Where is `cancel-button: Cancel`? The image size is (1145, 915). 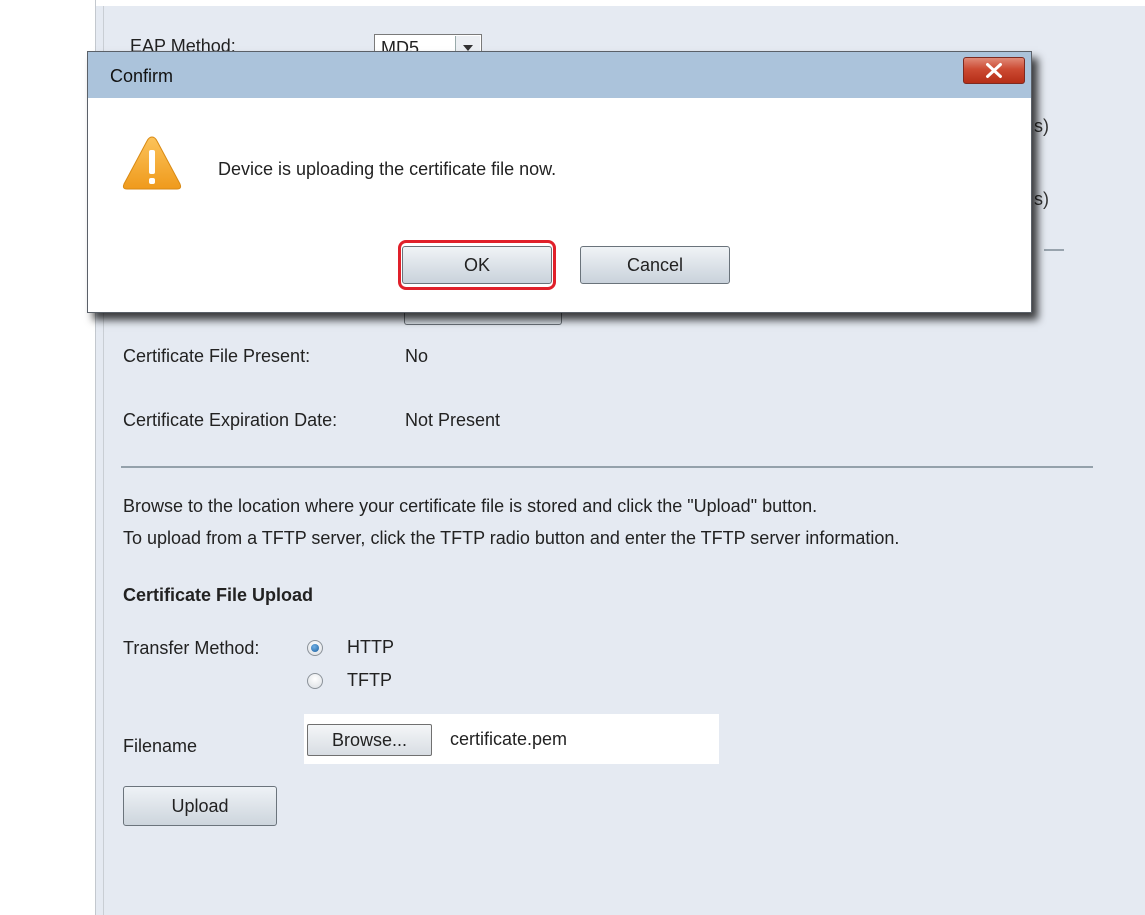 cancel-button: Cancel is located at coordinates (655, 265).